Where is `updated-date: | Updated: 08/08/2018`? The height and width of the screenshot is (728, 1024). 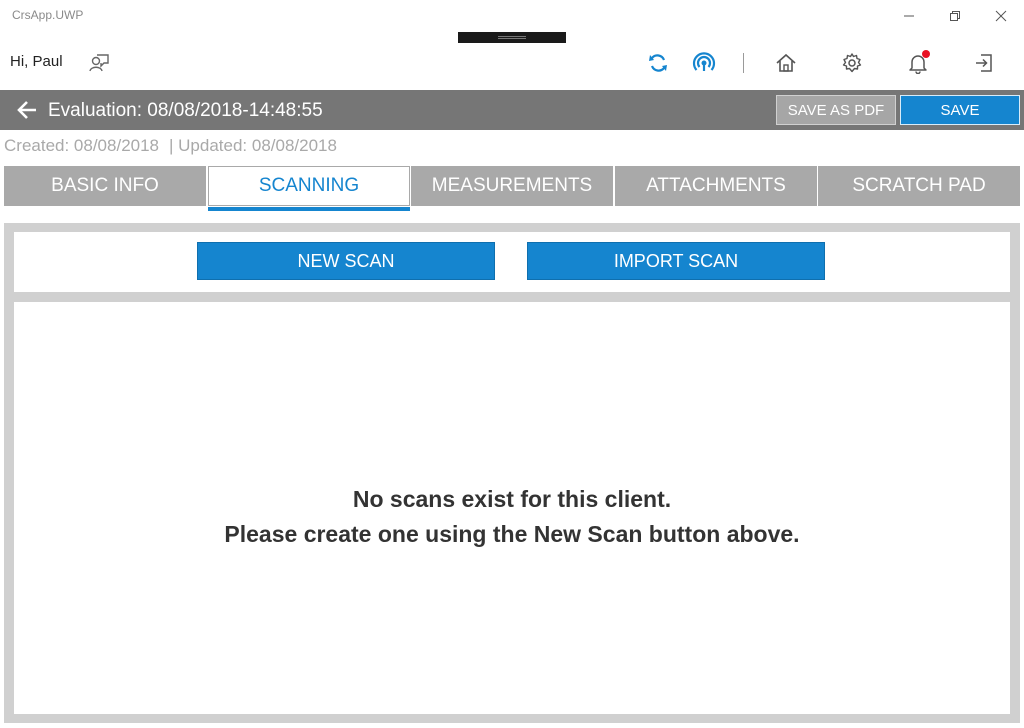 updated-date: | Updated: 08/08/2018 is located at coordinates (253, 145).